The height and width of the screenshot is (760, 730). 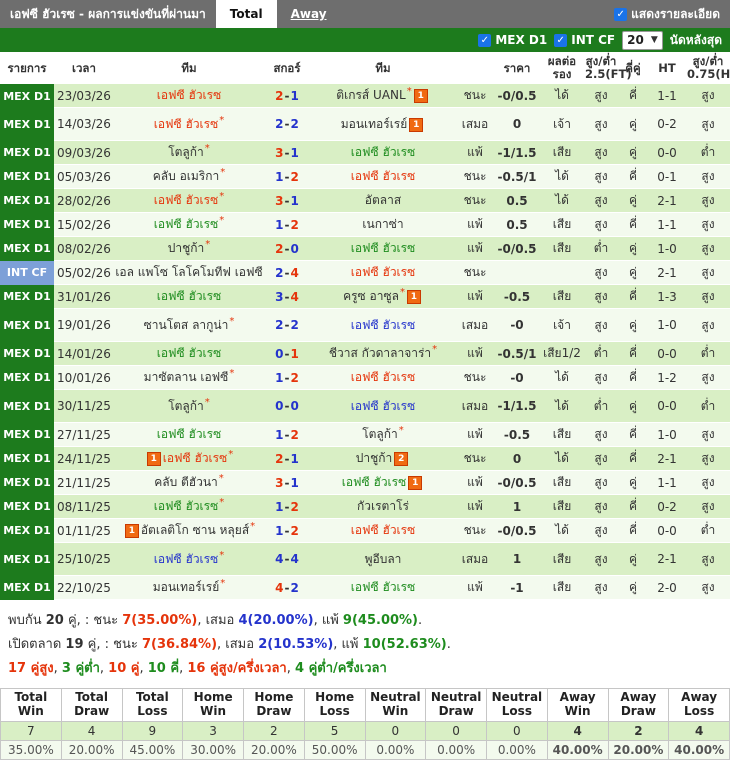 What do you see at coordinates (279, 124) in the screenshot?
I see `home-goals: 2` at bounding box center [279, 124].